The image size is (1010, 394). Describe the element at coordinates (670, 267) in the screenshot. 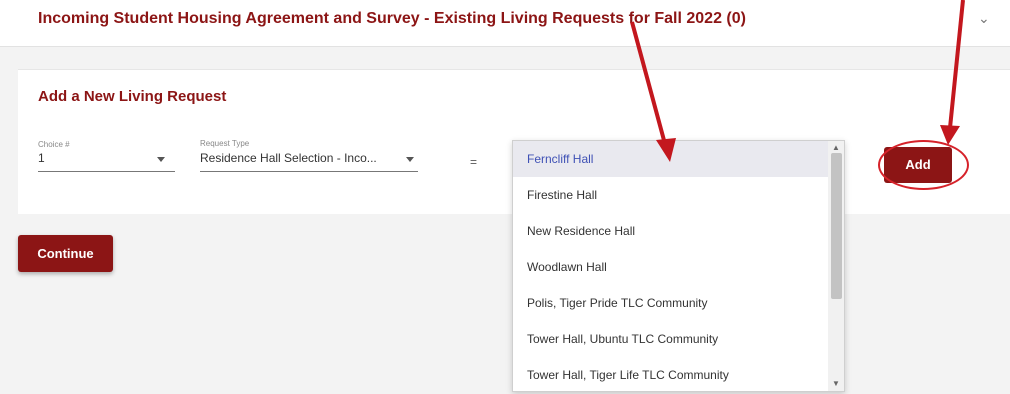

I see `hall-option-woodlawn: Woodlawn Hall` at that location.